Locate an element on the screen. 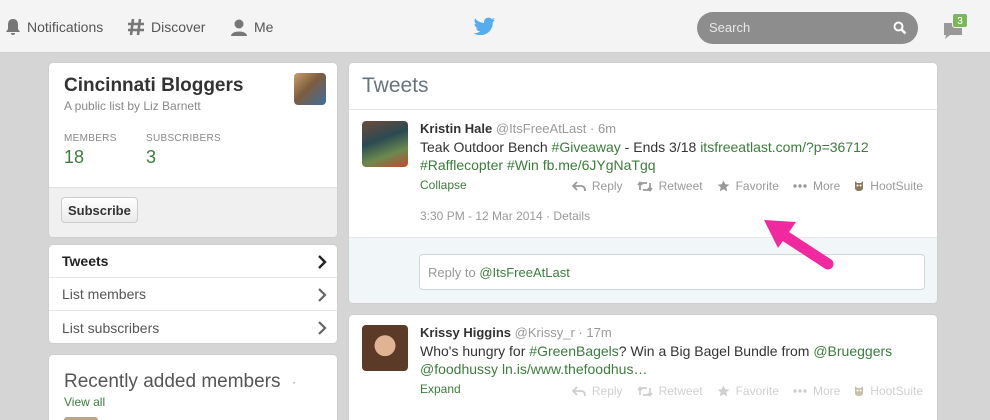 Image resolution: width=990 pixels, height=420 pixels. nav-notifications: Notifications is located at coordinates (54, 26).